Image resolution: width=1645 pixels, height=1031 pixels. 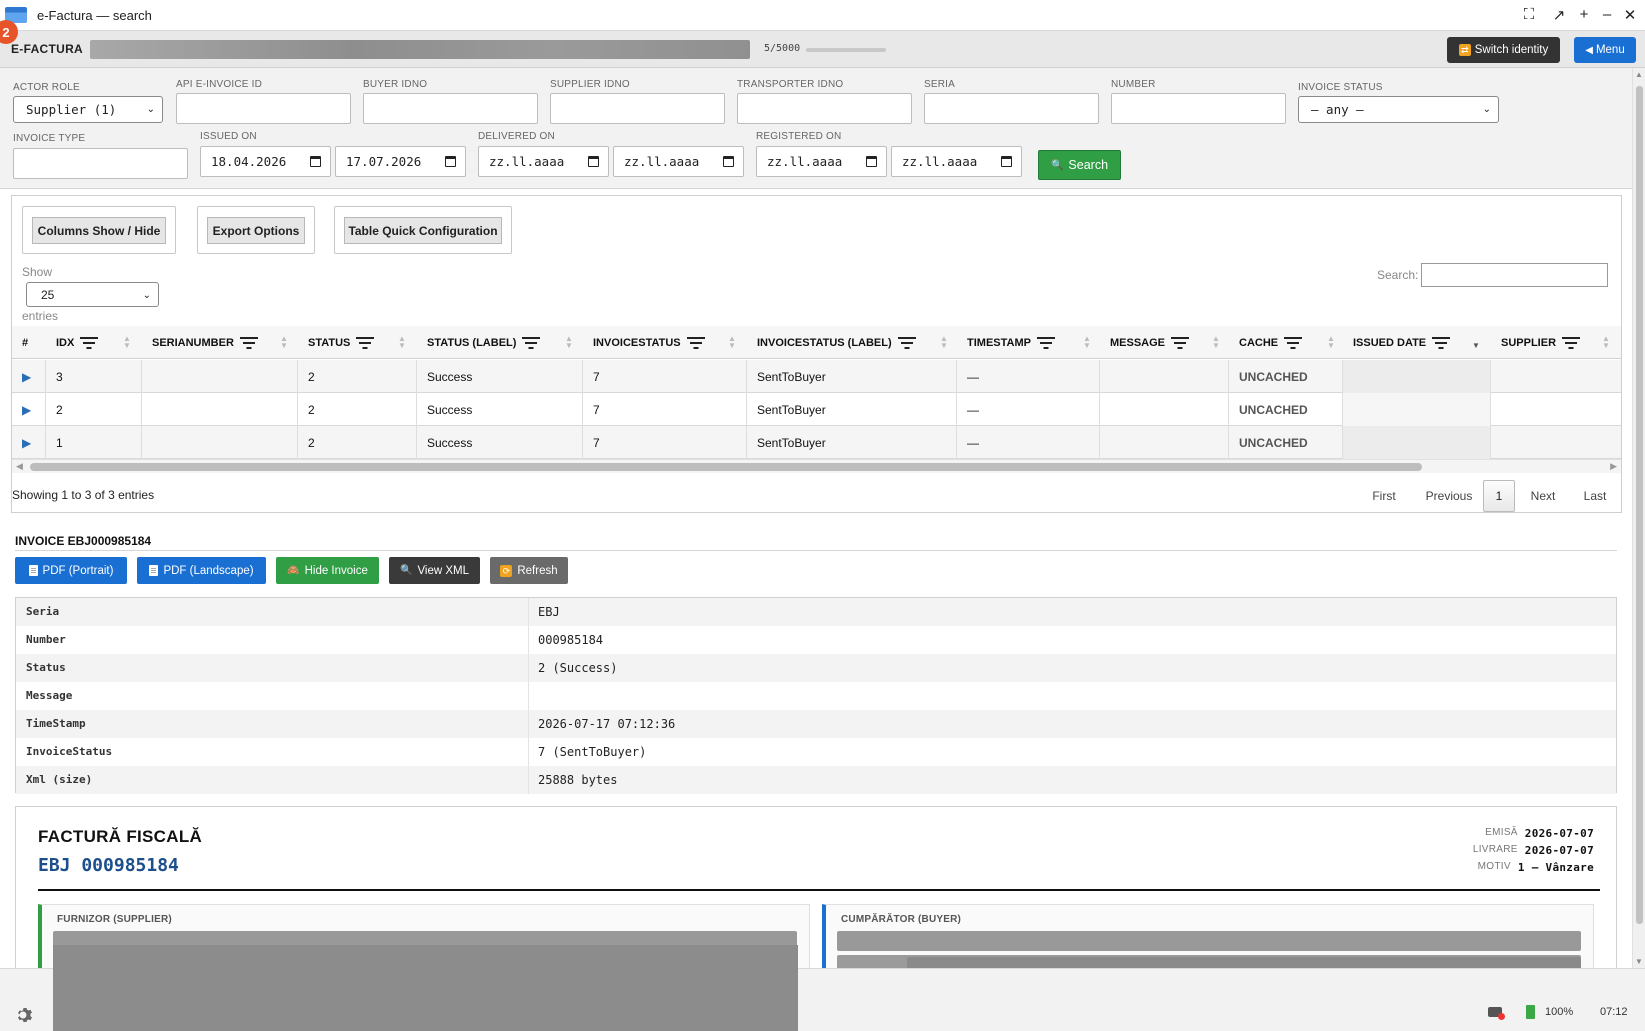 What do you see at coordinates (1271, 343) in the screenshot?
I see `column-header-cache: CACHE` at bounding box center [1271, 343].